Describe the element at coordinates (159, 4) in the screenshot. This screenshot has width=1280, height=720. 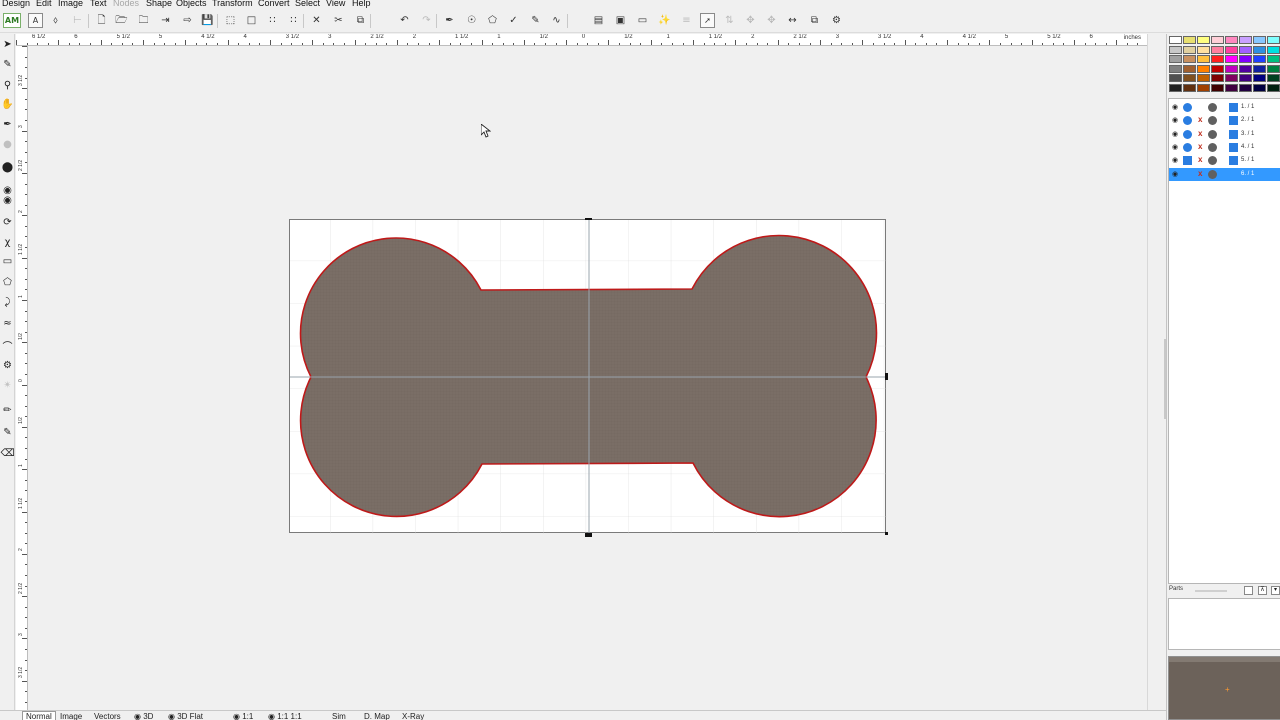
I see `menu-item-shape: Shape` at that location.